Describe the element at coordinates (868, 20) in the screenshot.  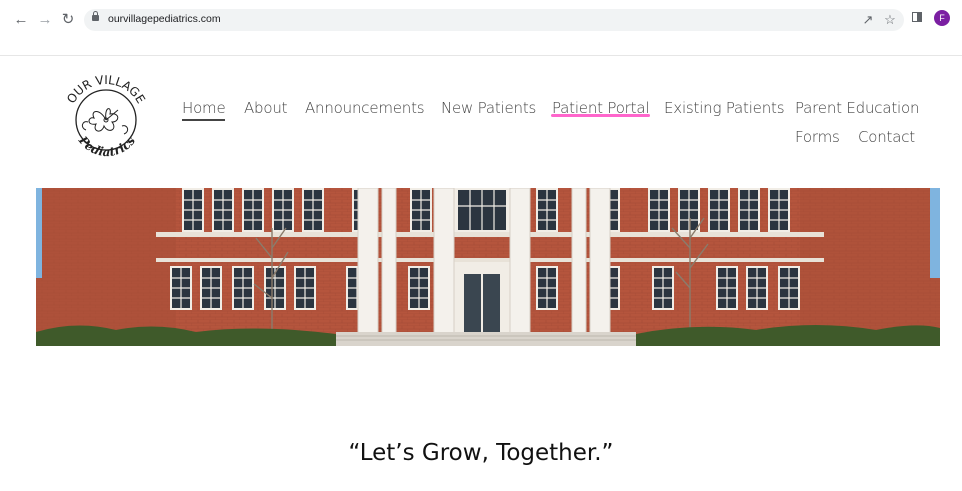
I see `share-icon: ↗` at that location.